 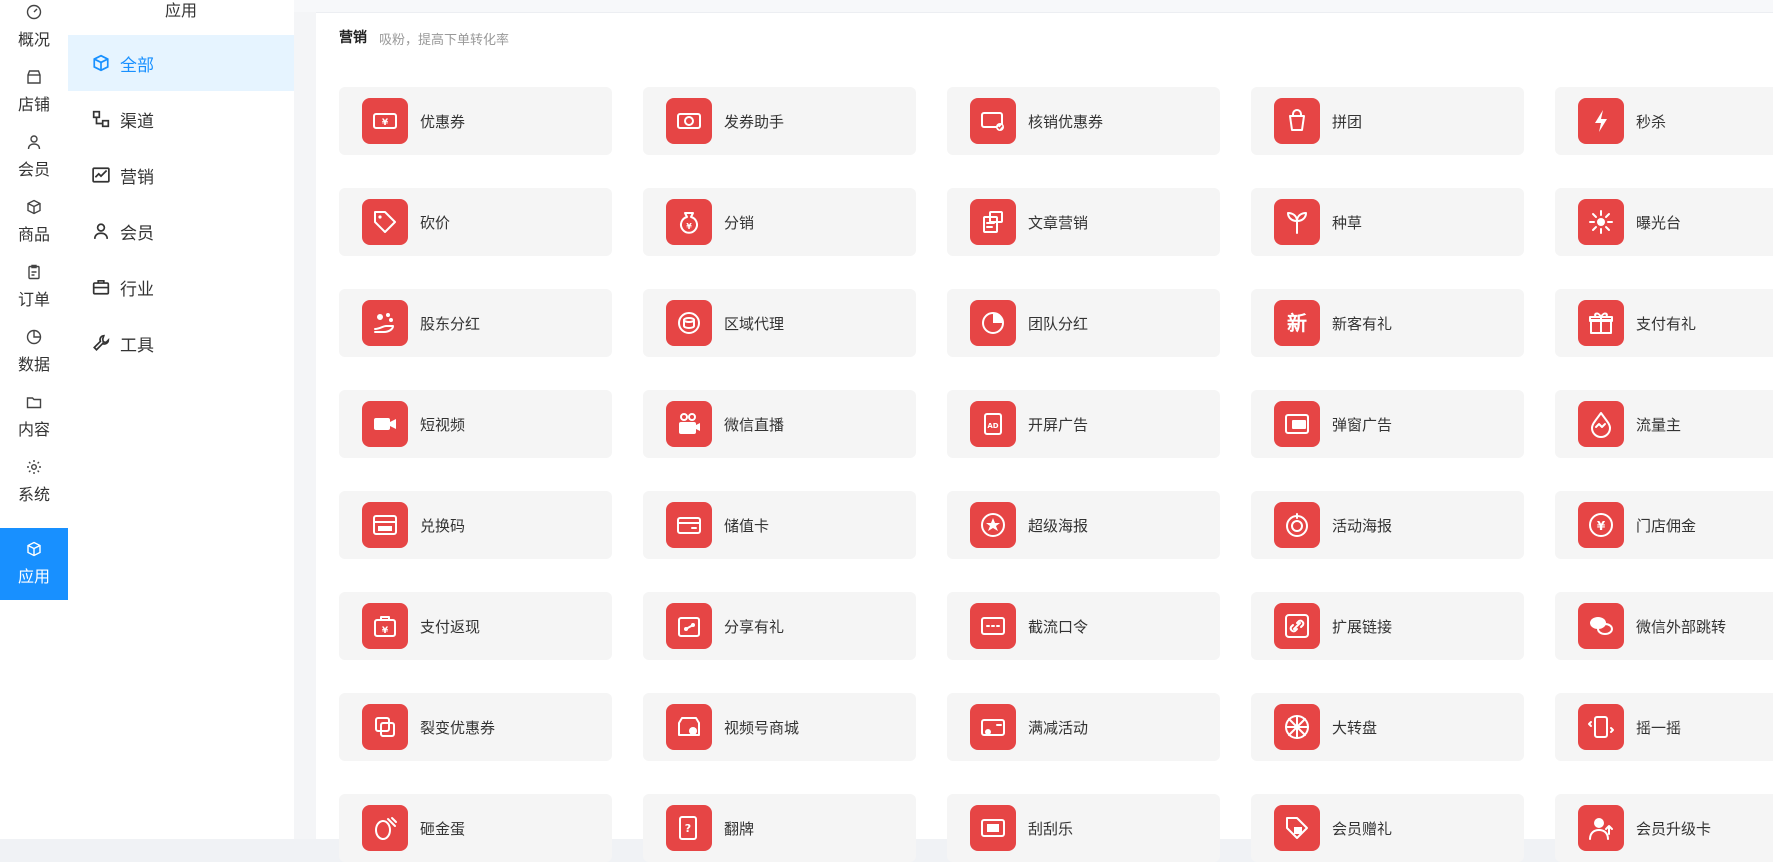 I want to click on app-card: 裂变优惠券, so click(x=475, y=727).